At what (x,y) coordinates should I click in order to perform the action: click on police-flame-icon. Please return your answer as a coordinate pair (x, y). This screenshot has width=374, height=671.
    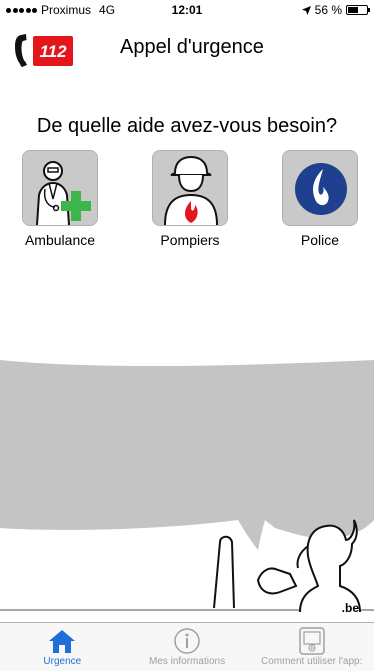
    Looking at the image, I should click on (320, 188).